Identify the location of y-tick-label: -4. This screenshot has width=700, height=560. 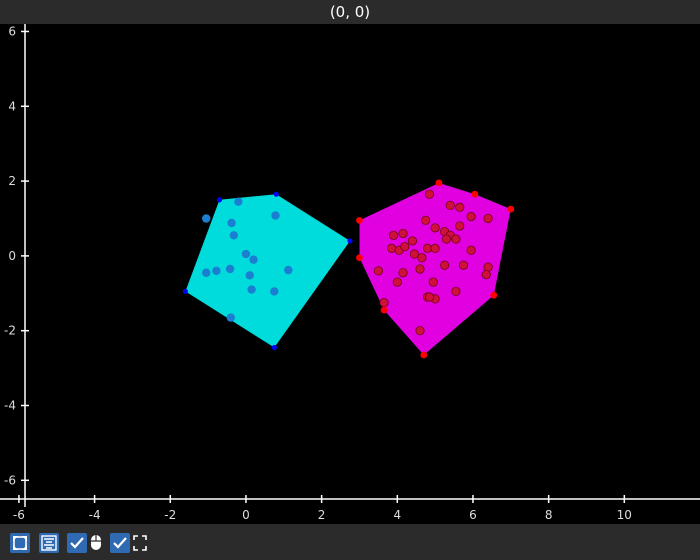
(10, 405).